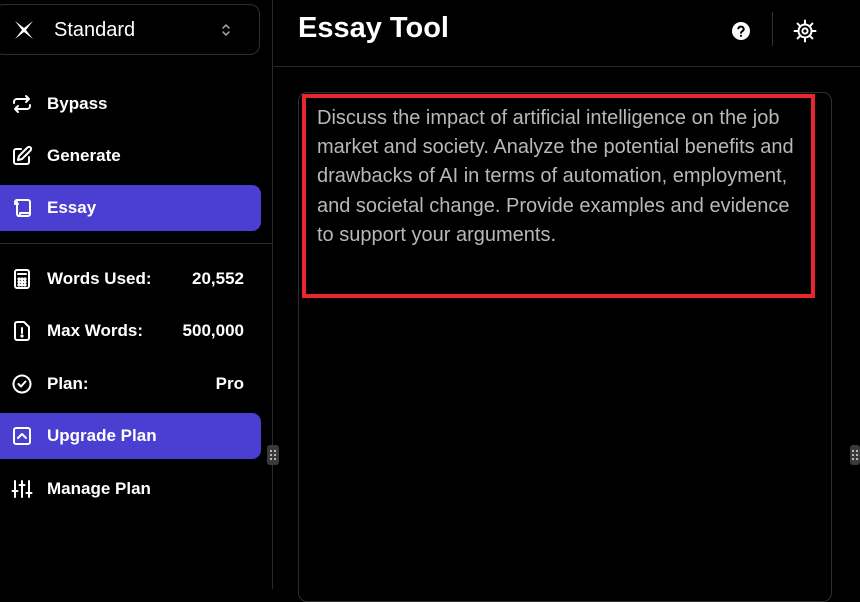 This screenshot has width=860, height=602. Describe the element at coordinates (68, 383) in the screenshot. I see `stat-label: Plan:` at that location.